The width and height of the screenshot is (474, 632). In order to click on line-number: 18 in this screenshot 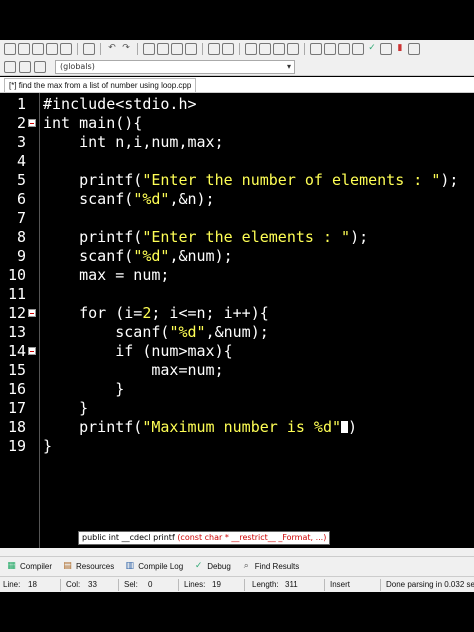, I will do `click(16, 427)`.